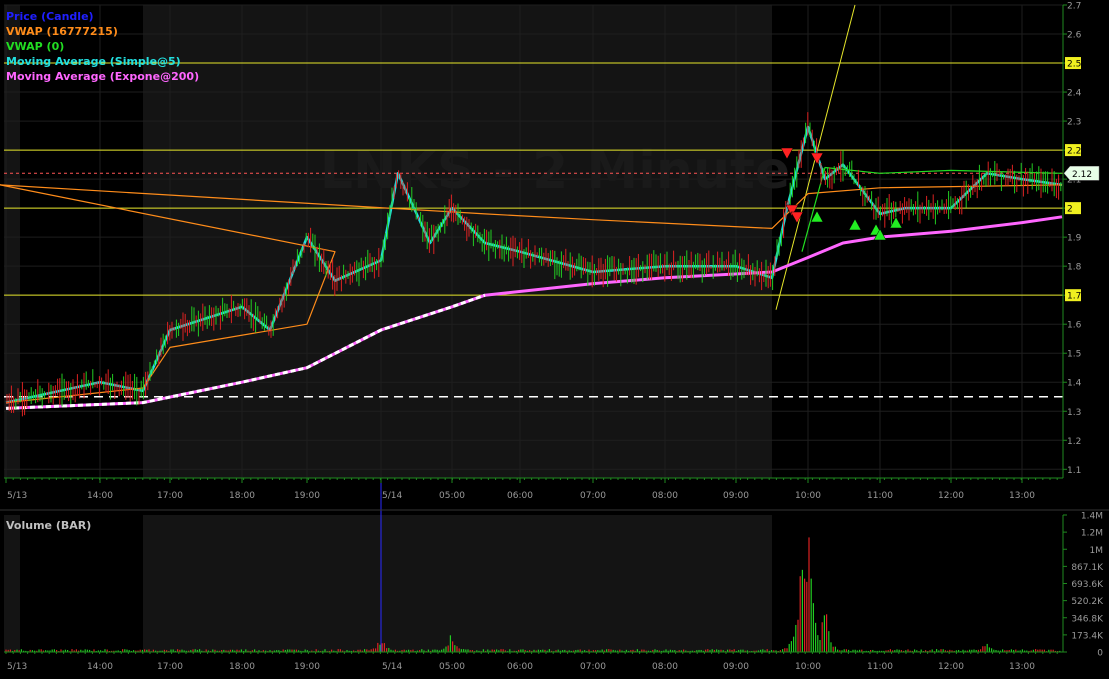 The height and width of the screenshot is (679, 1109). Describe the element at coordinates (1022, 496) in the screenshot. I see `time-tick-label: 13:00` at that location.